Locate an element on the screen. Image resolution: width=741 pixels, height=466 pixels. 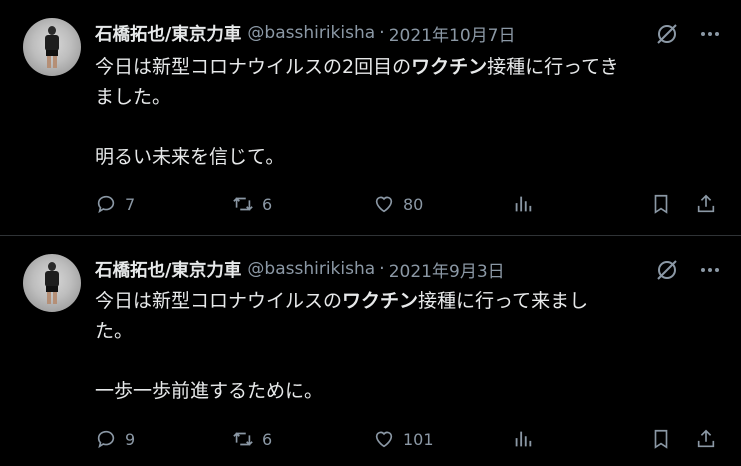
like-button: 101 is located at coordinates (403, 439).